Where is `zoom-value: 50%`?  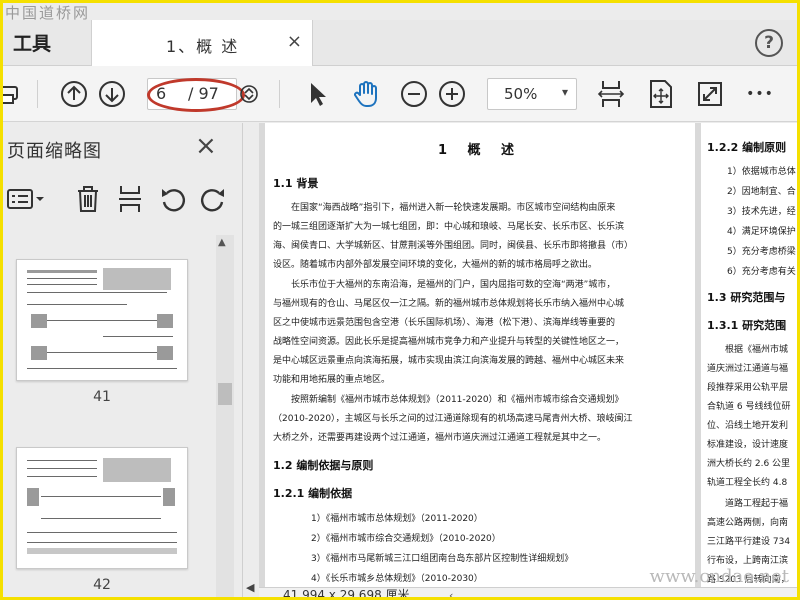 zoom-value: 50% is located at coordinates (521, 94).